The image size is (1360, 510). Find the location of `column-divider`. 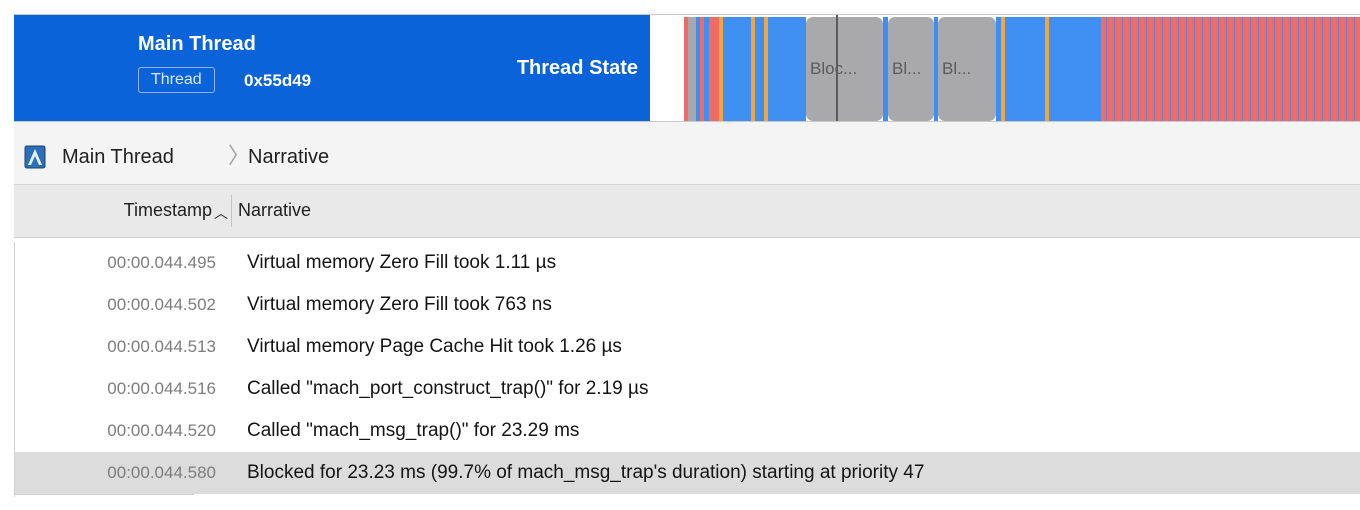

column-divider is located at coordinates (231, 211).